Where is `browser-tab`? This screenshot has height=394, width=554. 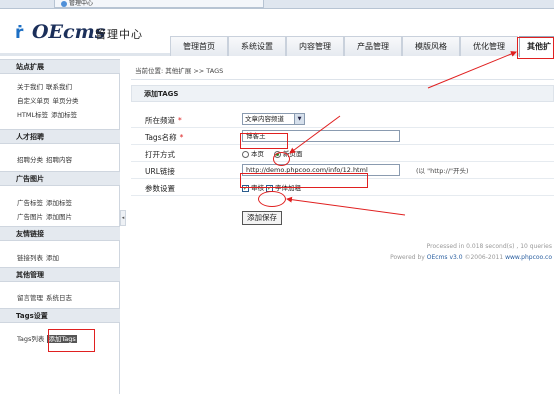 browser-tab is located at coordinates (25, 4).